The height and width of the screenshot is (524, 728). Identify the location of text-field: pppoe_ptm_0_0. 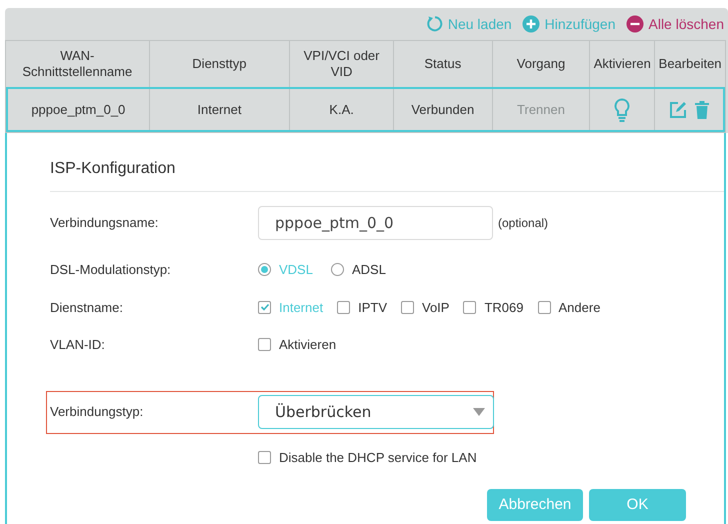
(375, 223).